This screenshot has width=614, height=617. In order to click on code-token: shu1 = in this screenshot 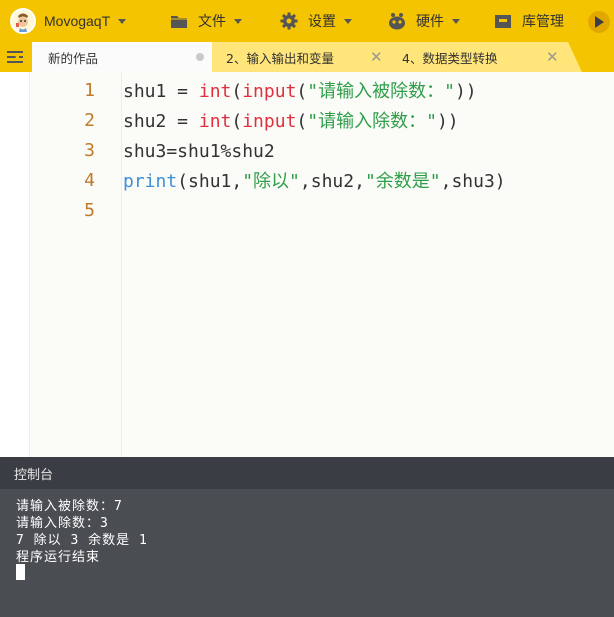, I will do `click(161, 91)`.